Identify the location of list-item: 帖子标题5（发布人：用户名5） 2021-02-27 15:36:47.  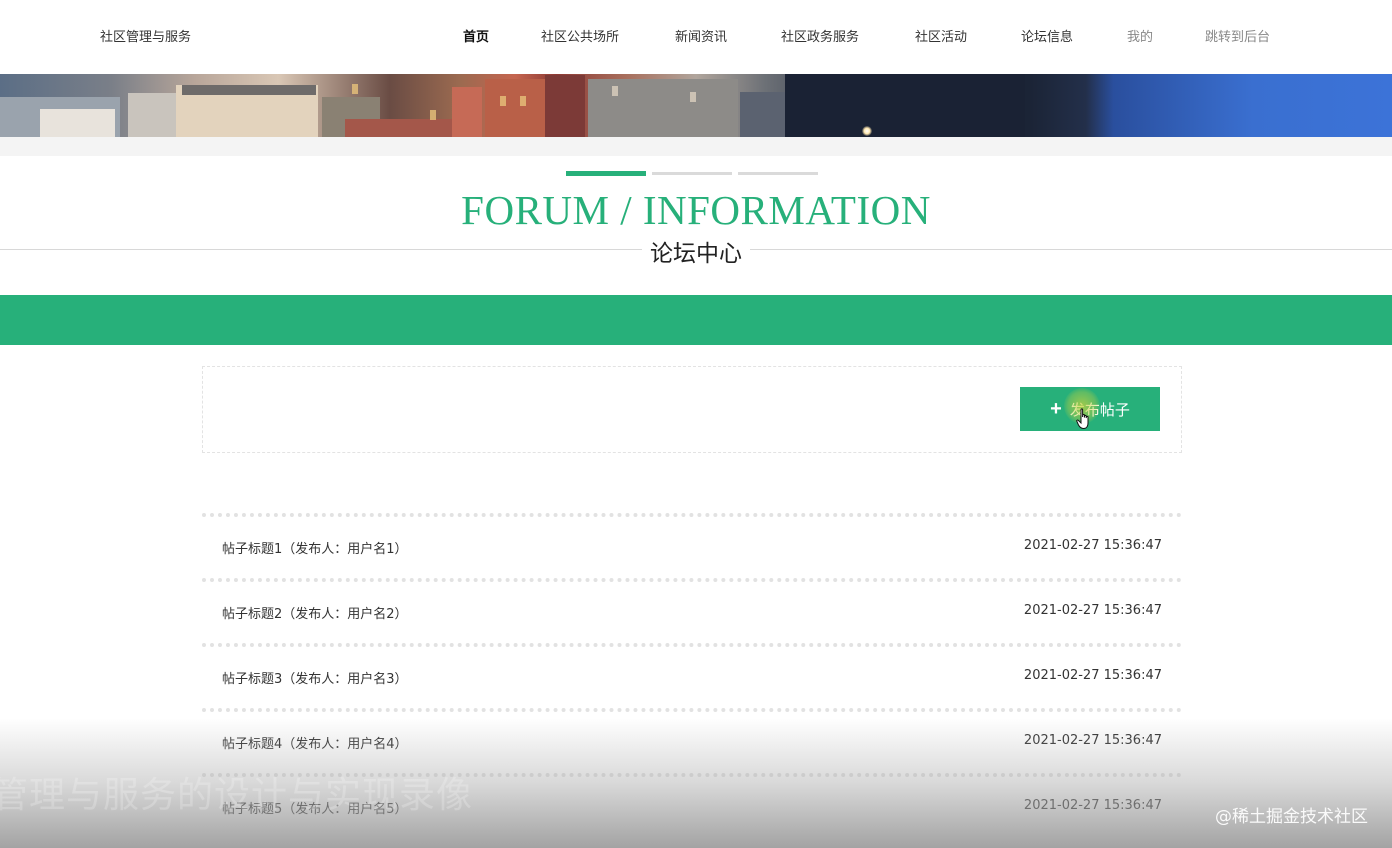
(692, 805).